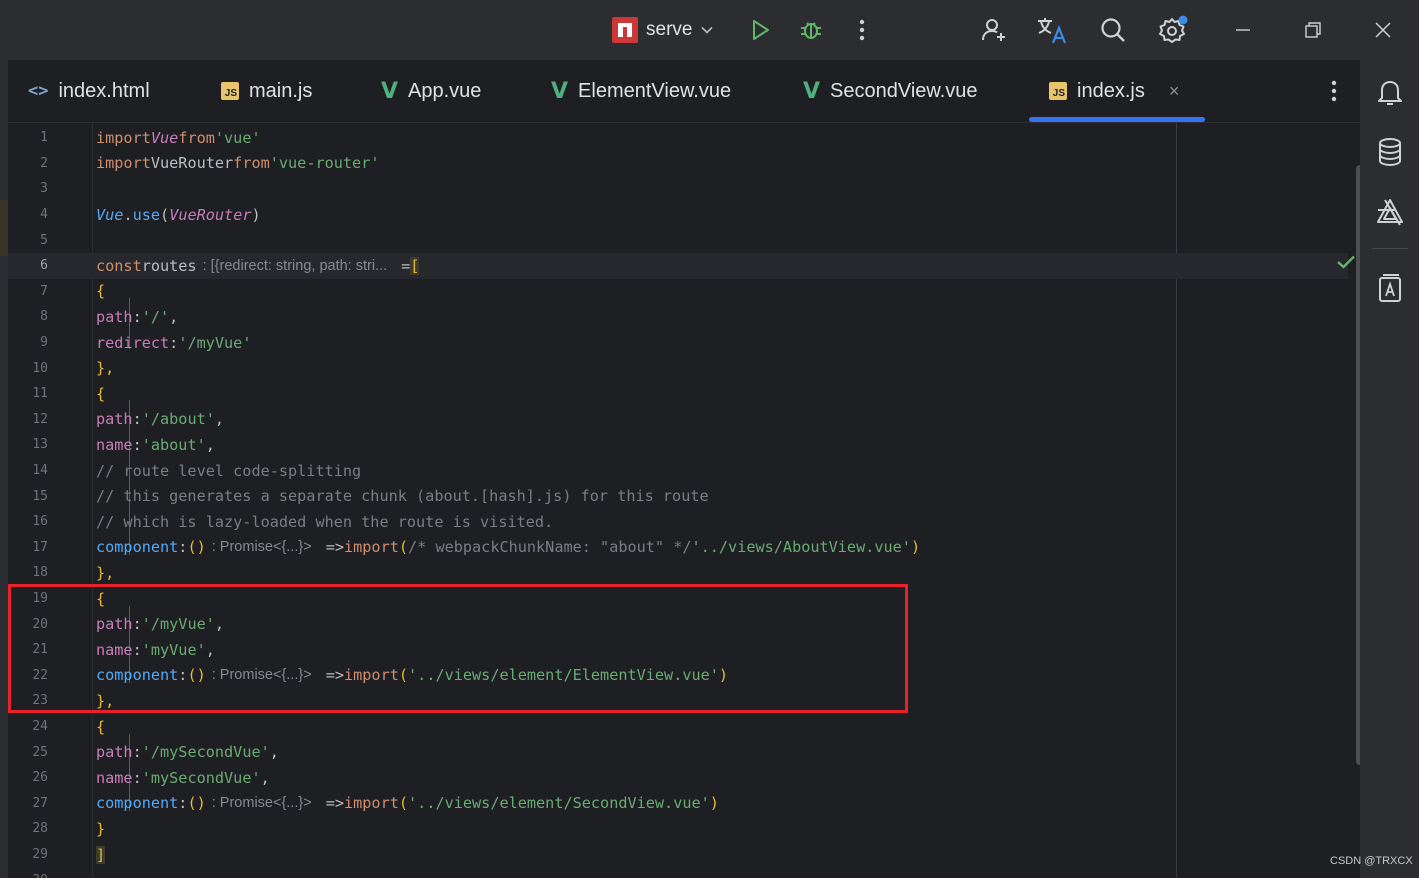 The height and width of the screenshot is (878, 1419). Describe the element at coordinates (228, 471) in the screenshot. I see `code-line: // route level code-splitting` at that location.